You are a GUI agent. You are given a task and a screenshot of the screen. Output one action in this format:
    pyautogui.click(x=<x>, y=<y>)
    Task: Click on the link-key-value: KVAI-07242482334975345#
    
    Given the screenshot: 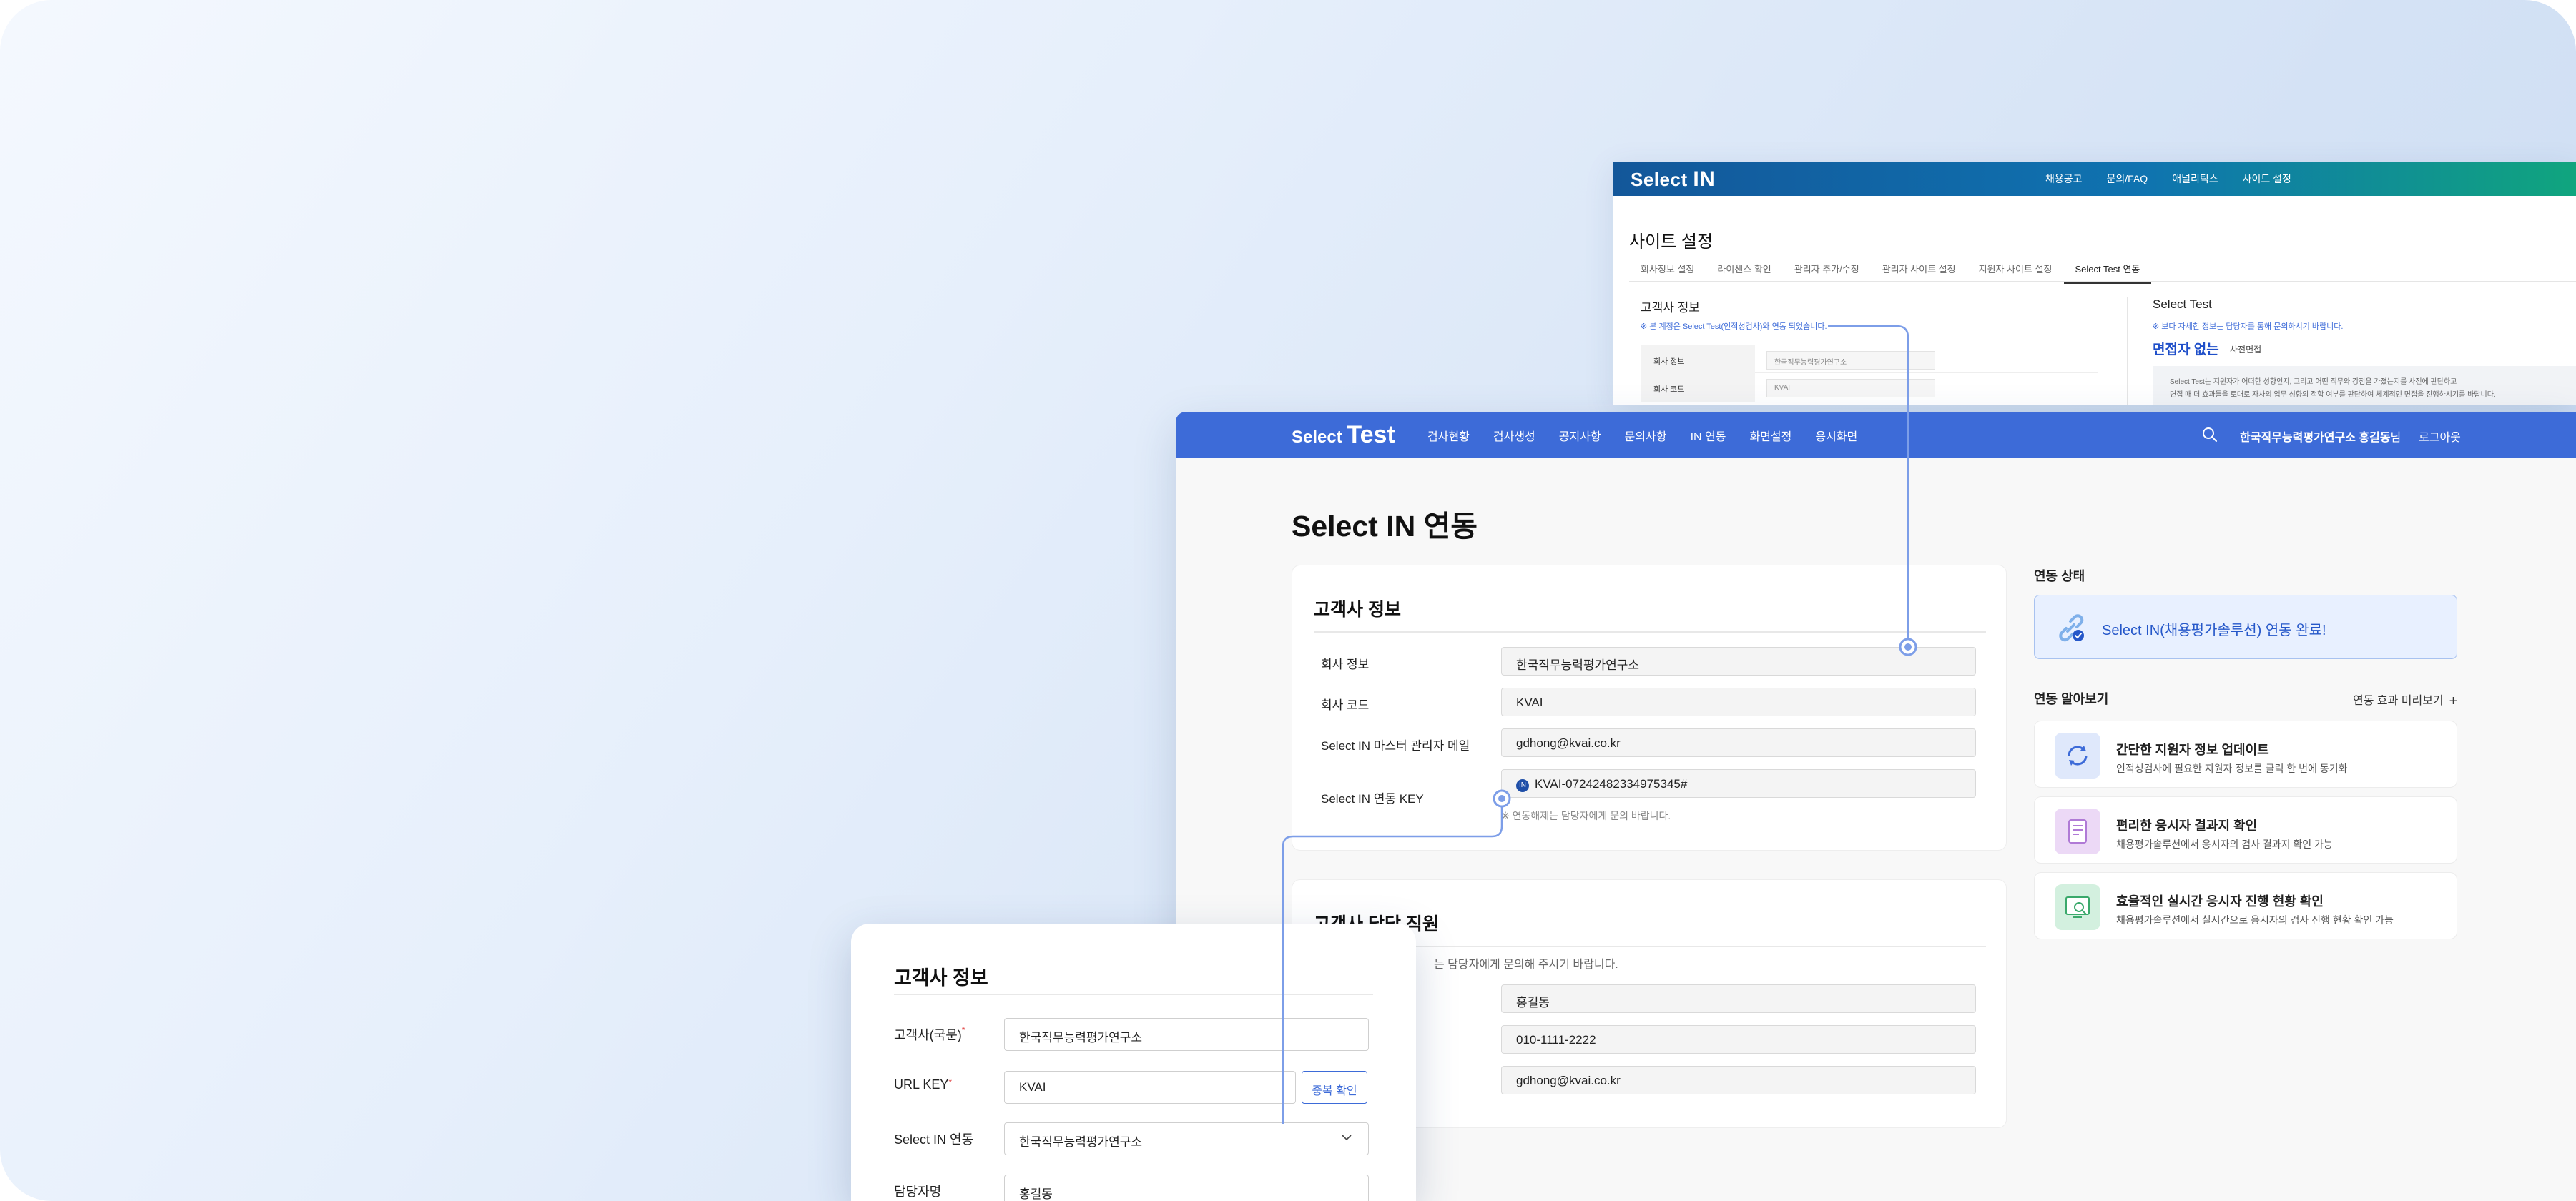 What is the action you would take?
    pyautogui.click(x=1611, y=784)
    